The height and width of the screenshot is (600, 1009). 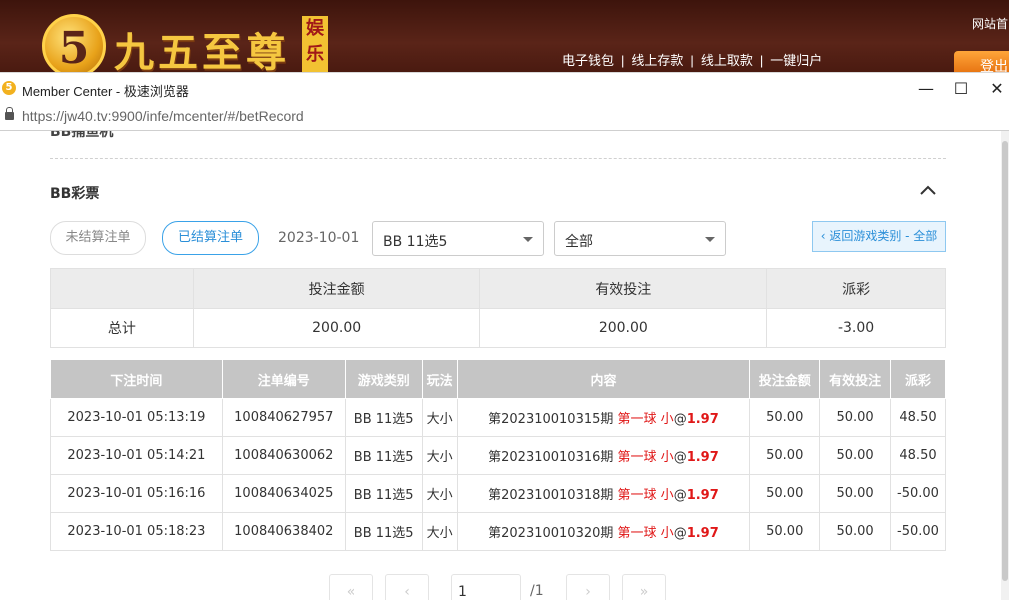 What do you see at coordinates (623, 328) in the screenshot?
I see `summary-valid: 200.00` at bounding box center [623, 328].